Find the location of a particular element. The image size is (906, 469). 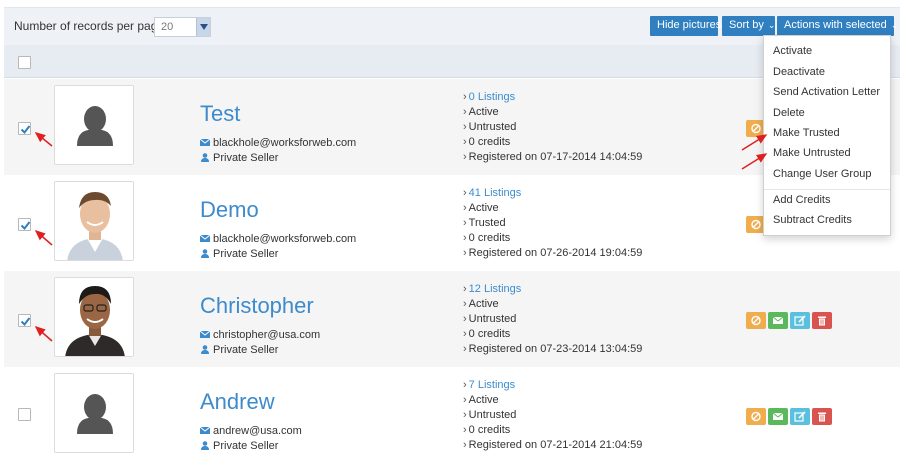

trust-text: Trusted is located at coordinates (487, 223).